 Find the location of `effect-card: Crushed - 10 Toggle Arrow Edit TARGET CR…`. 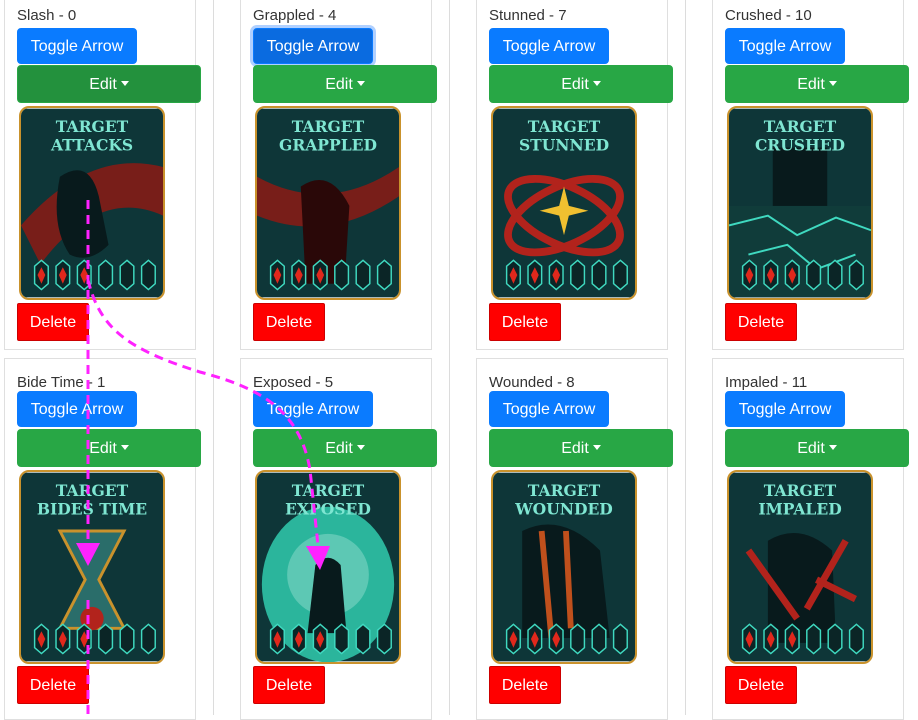

effect-card: Crushed - 10 Toggle Arrow Edit TARGET CR… is located at coordinates (810, 175).